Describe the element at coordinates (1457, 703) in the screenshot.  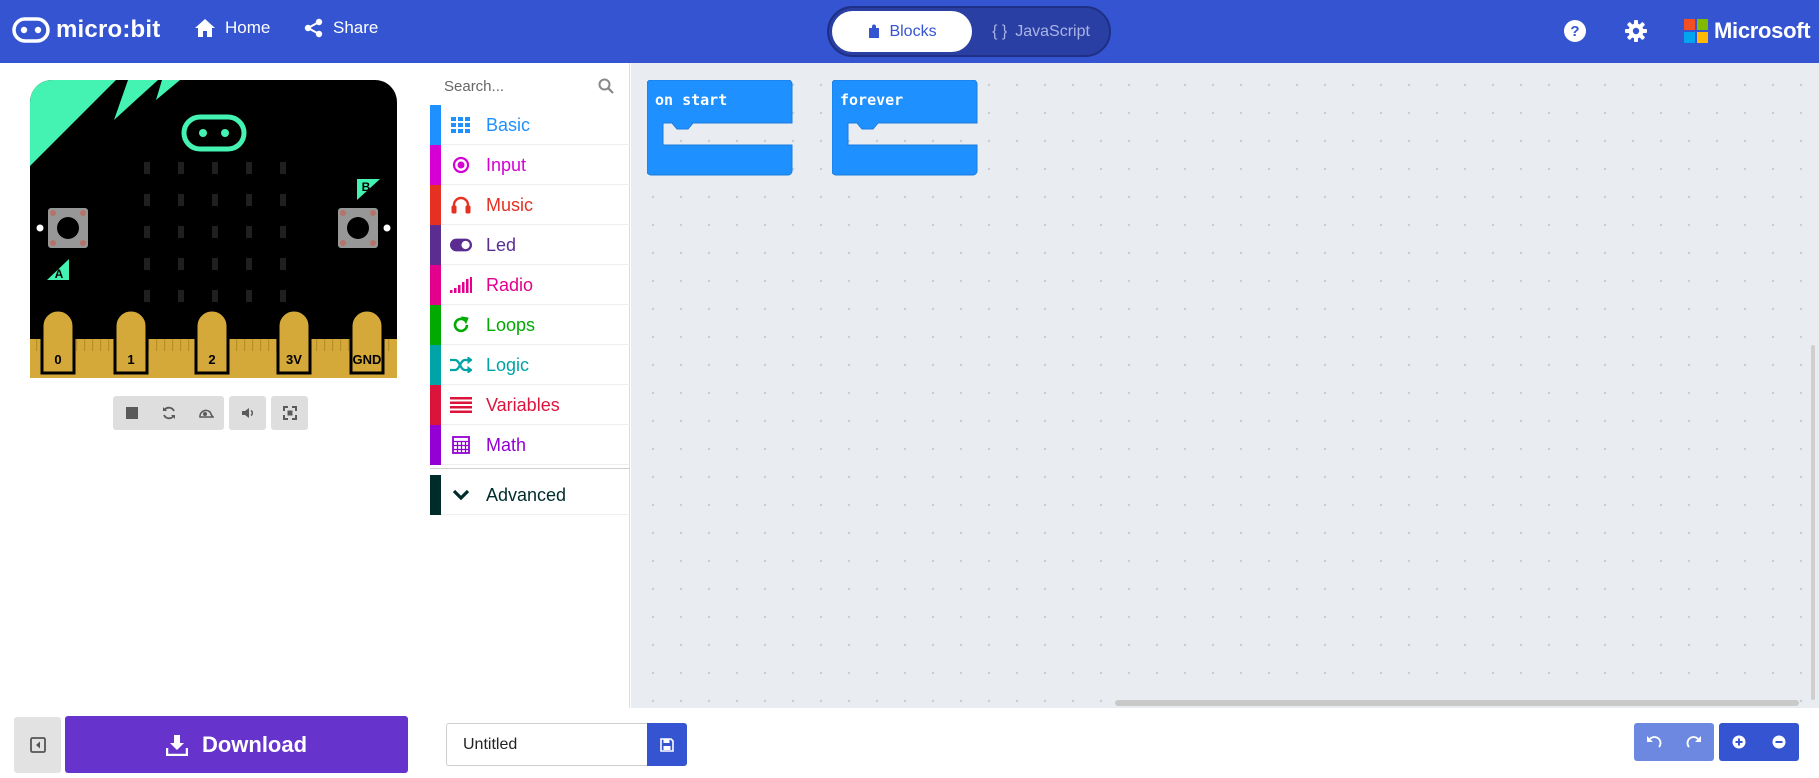
I see `horizontal-scrollbar` at that location.